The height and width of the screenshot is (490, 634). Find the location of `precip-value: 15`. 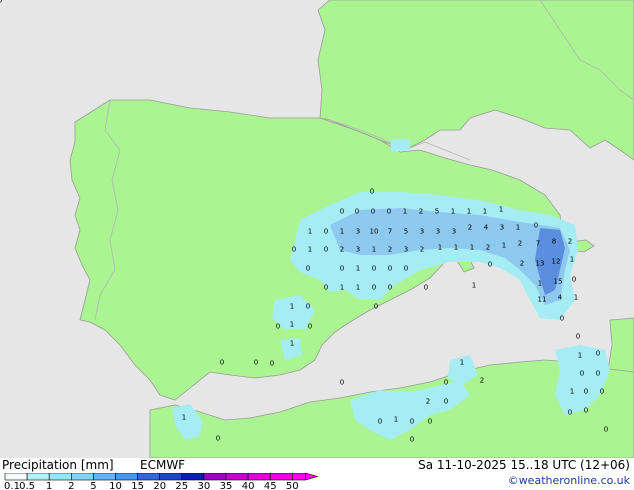

precip-value: 15 is located at coordinates (558, 282).